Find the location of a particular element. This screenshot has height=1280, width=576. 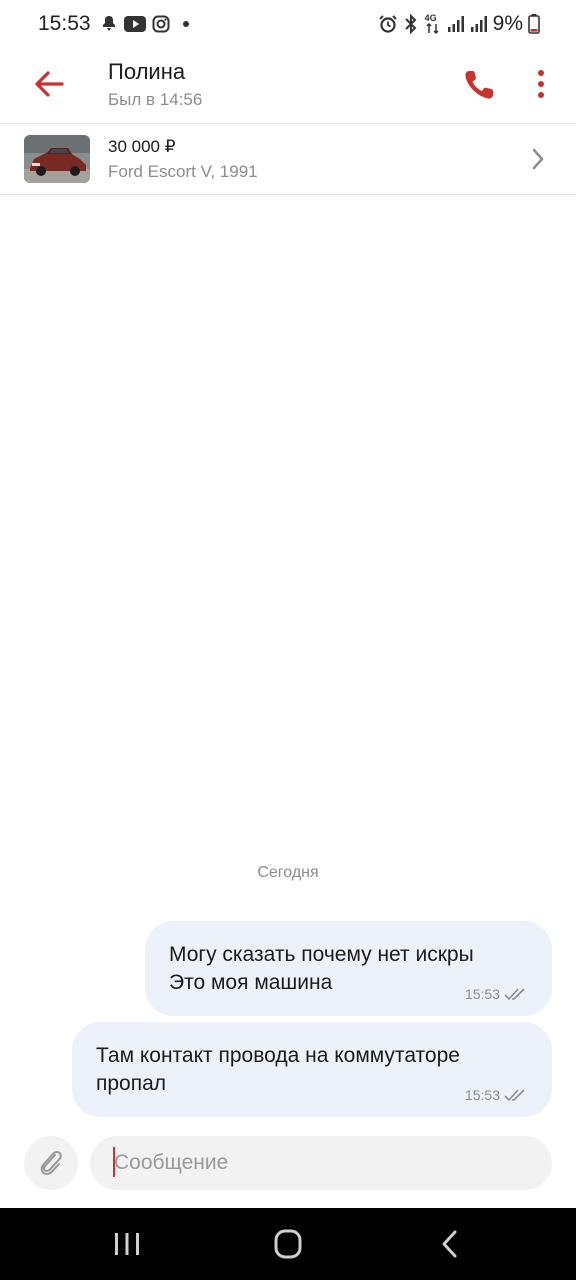

home-button is located at coordinates (288, 1244).